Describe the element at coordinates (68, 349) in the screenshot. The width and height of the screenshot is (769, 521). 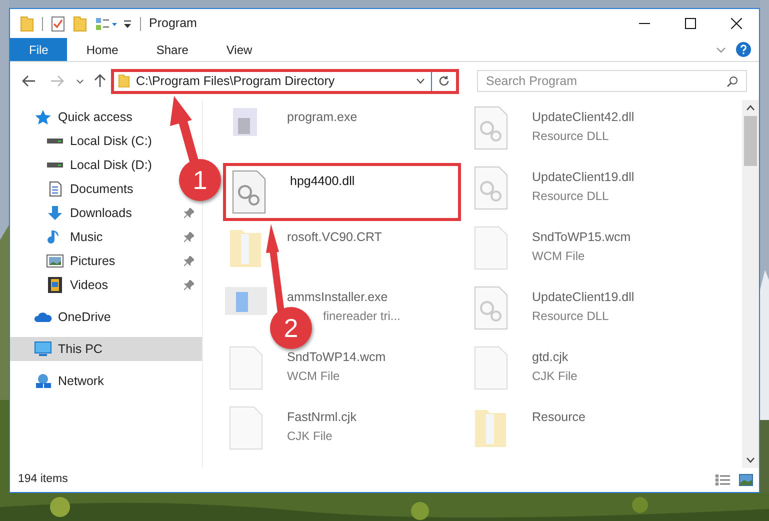
I see `sidebar-item: This PC` at that location.